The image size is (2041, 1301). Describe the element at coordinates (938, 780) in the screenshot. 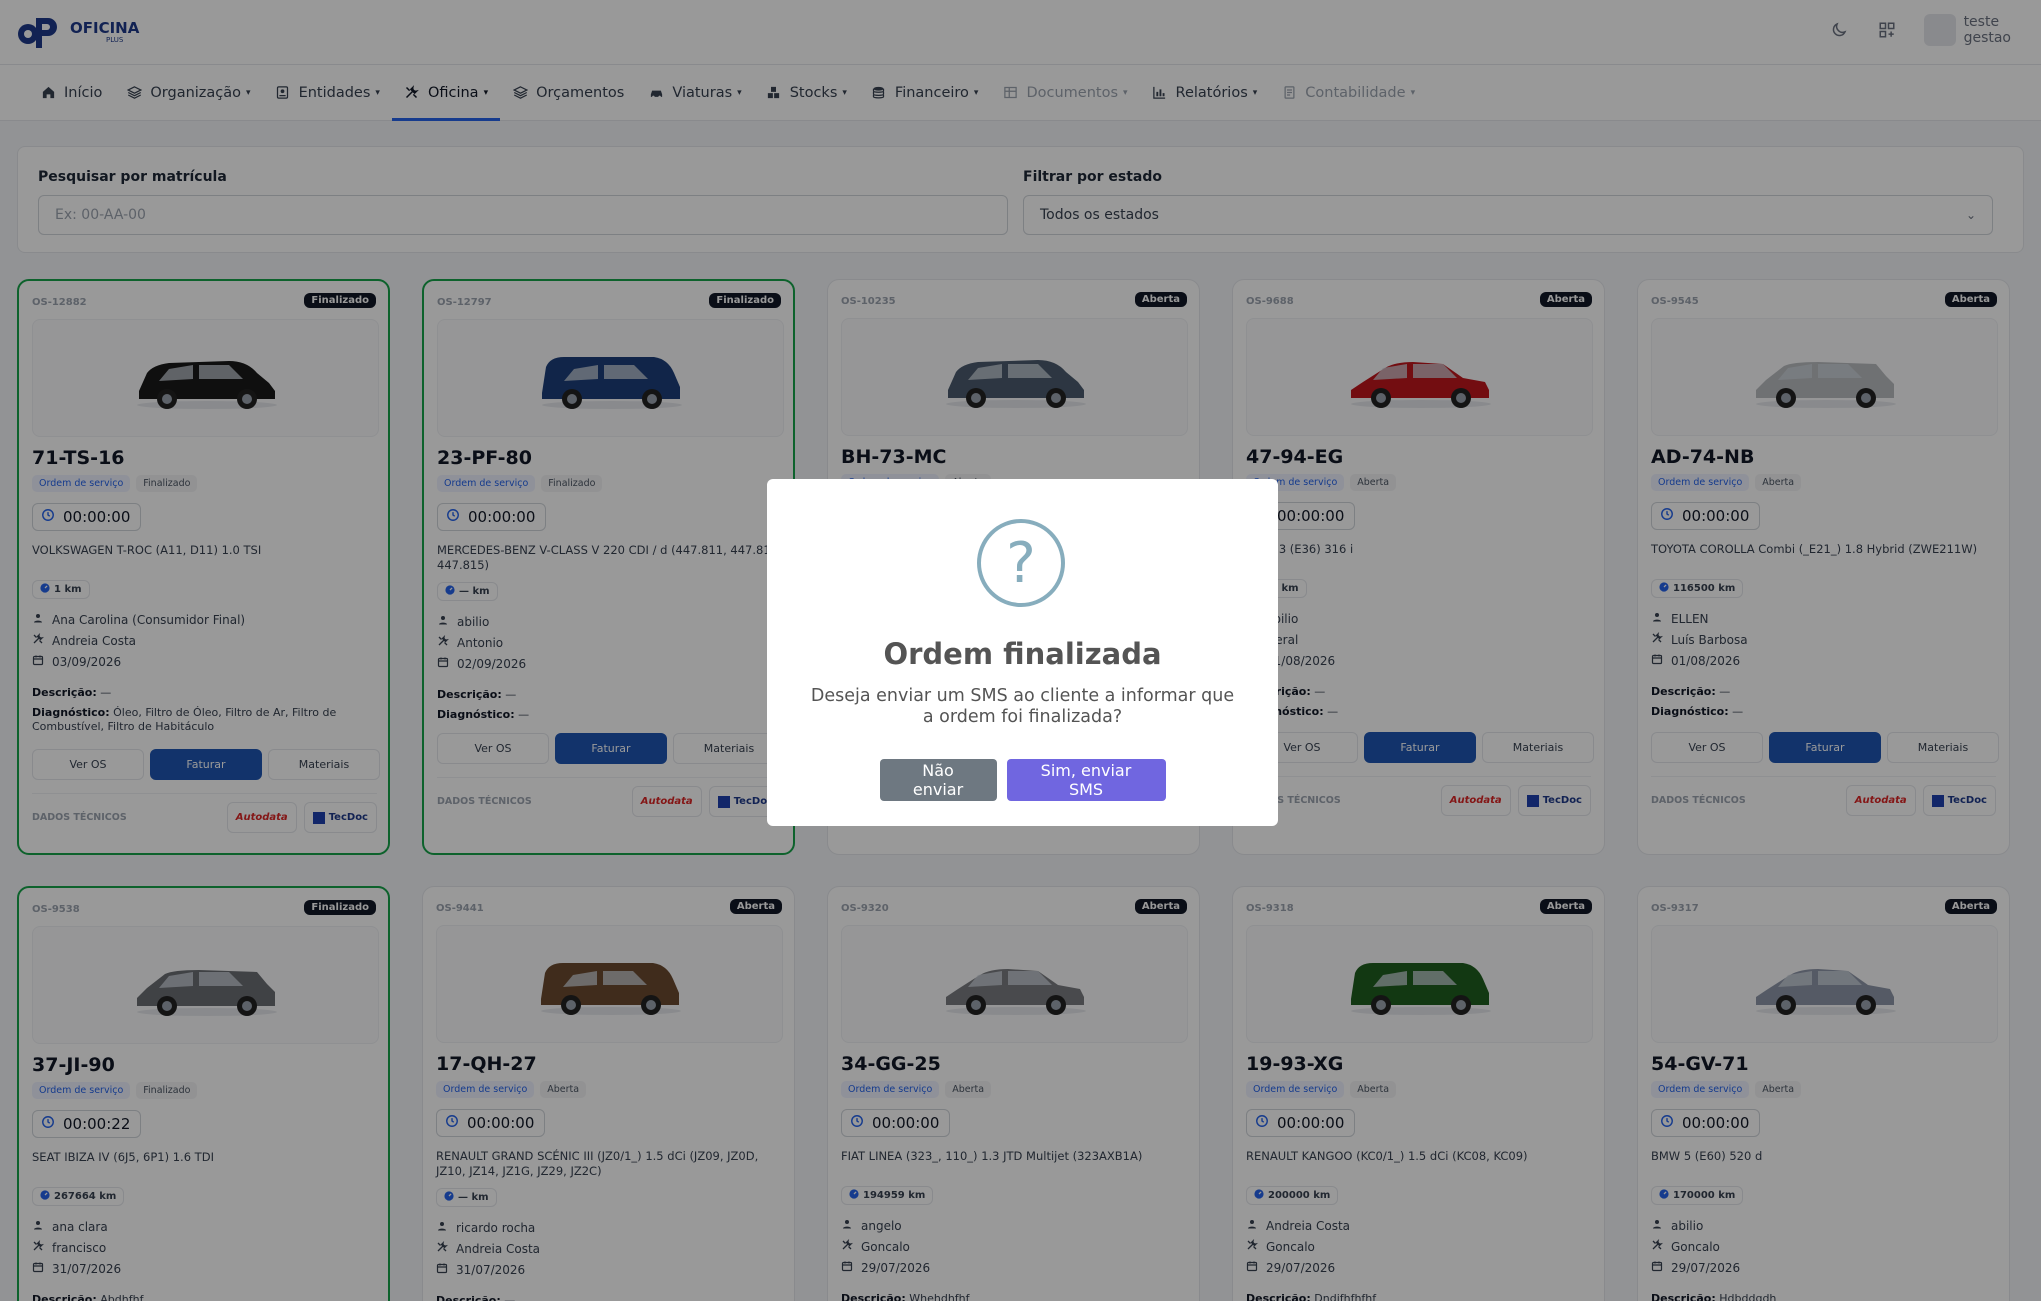

I see `dont-send-button: Não enviar` at that location.